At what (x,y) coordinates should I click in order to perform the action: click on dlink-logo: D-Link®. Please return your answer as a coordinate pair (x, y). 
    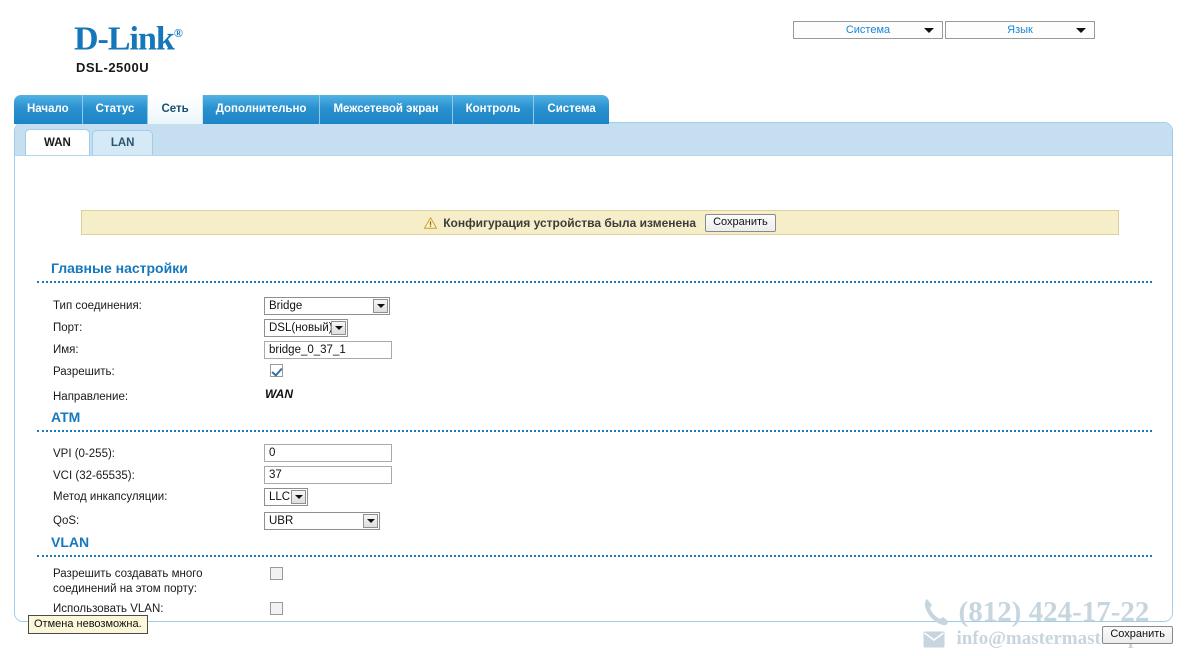
    Looking at the image, I should click on (174, 36).